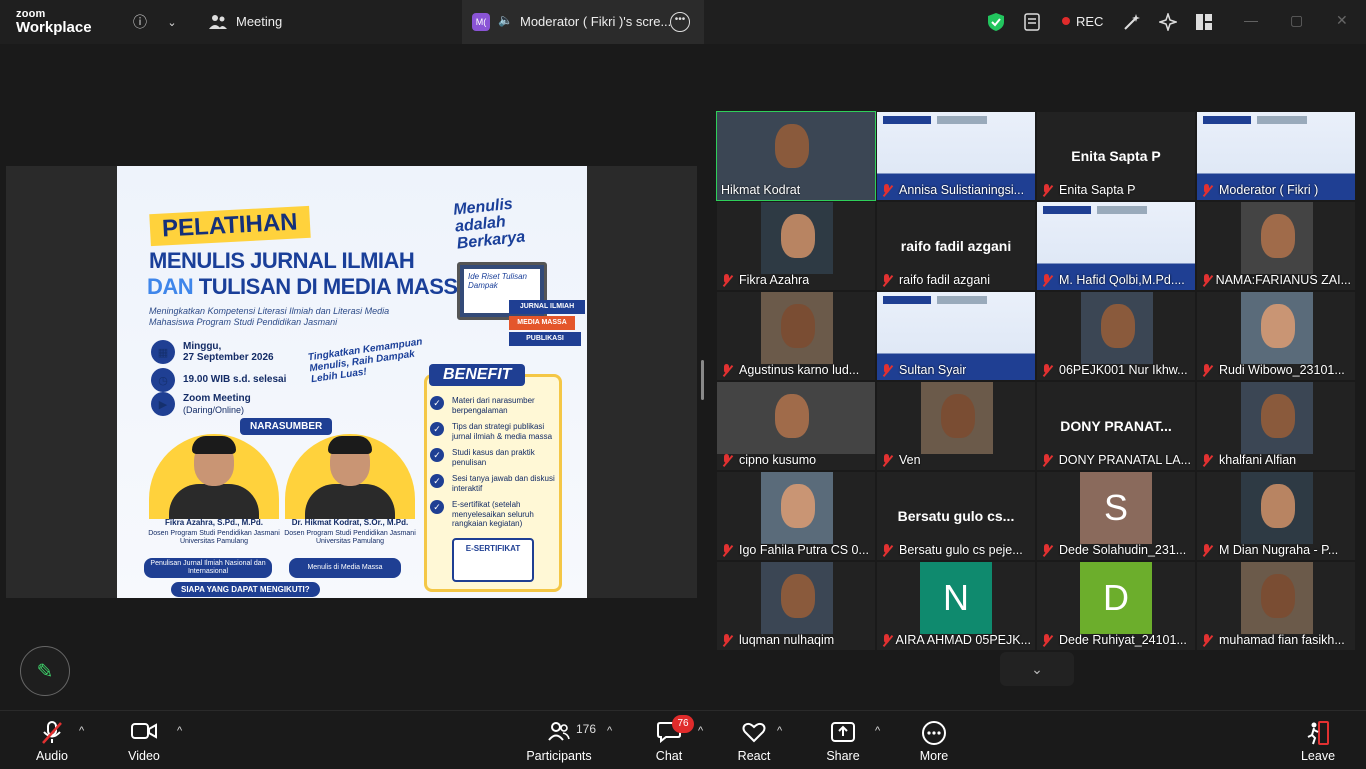 This screenshot has width=1366, height=769. Describe the element at coordinates (956, 246) in the screenshot. I see `participant-tile: raifo fadil azgani raifo fadil azgani` at that location.